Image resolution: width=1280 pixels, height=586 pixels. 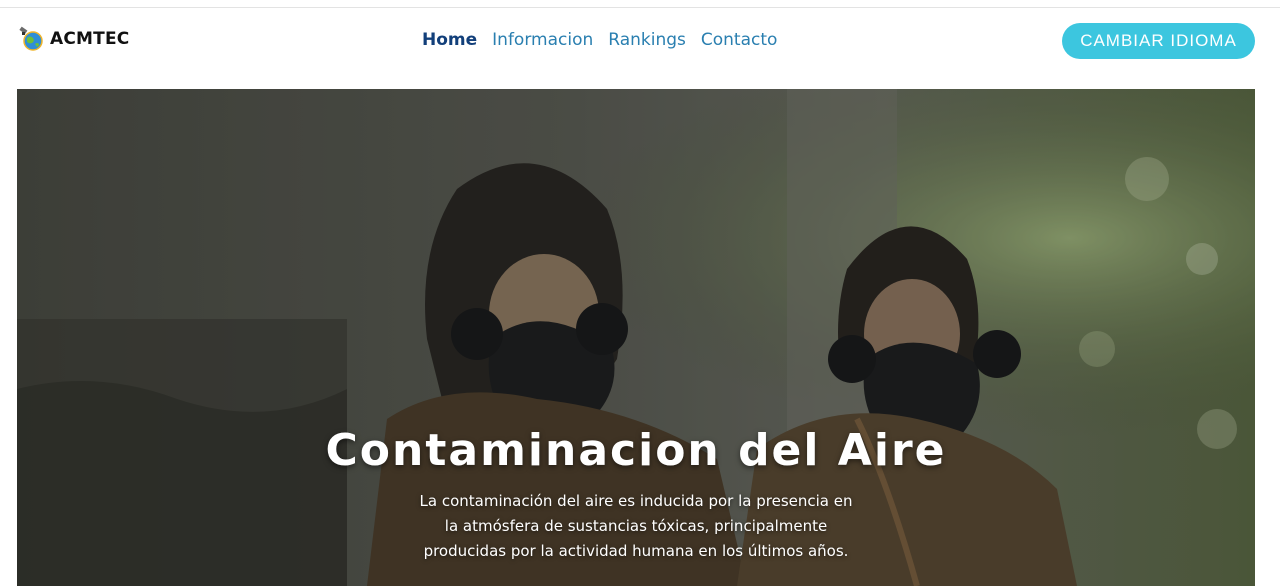 I want to click on brand-name: ACMTEC, so click(x=90, y=39).